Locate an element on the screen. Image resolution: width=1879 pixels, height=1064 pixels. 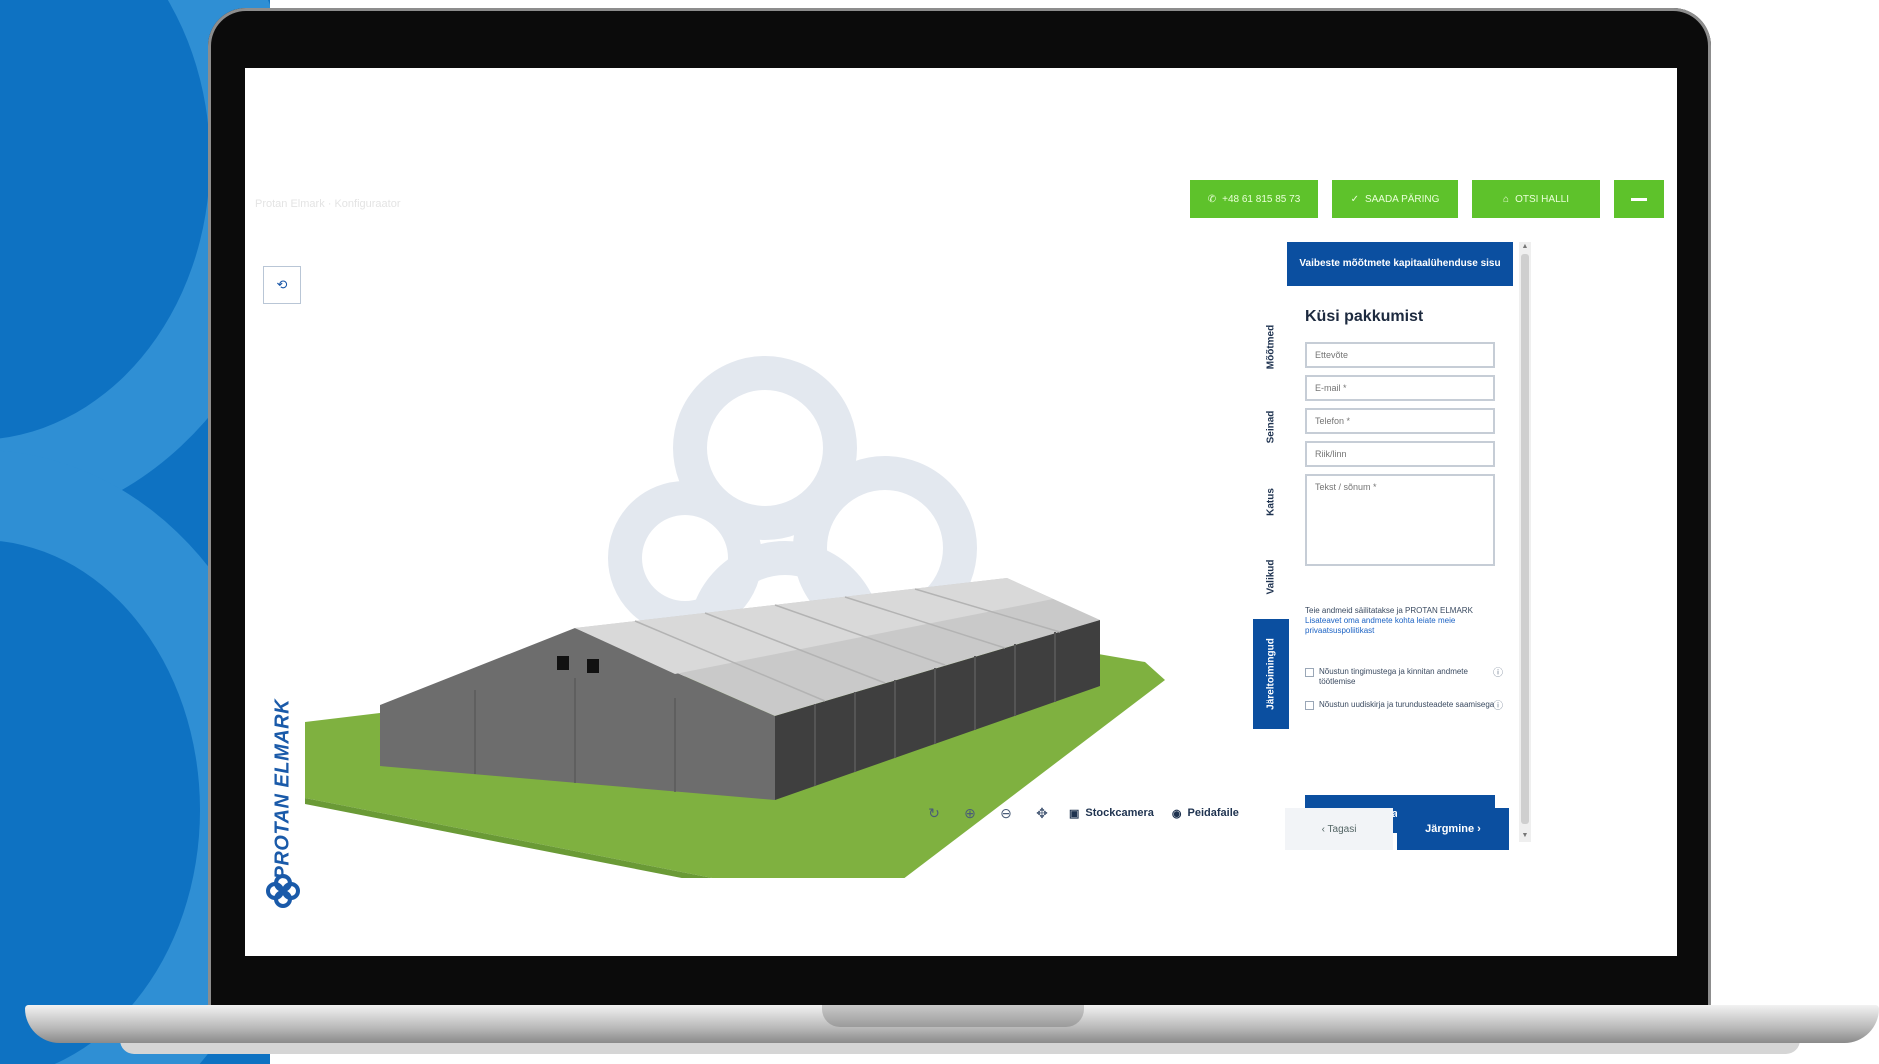
hall-icon: ⌂ is located at coordinates (1506, 199).